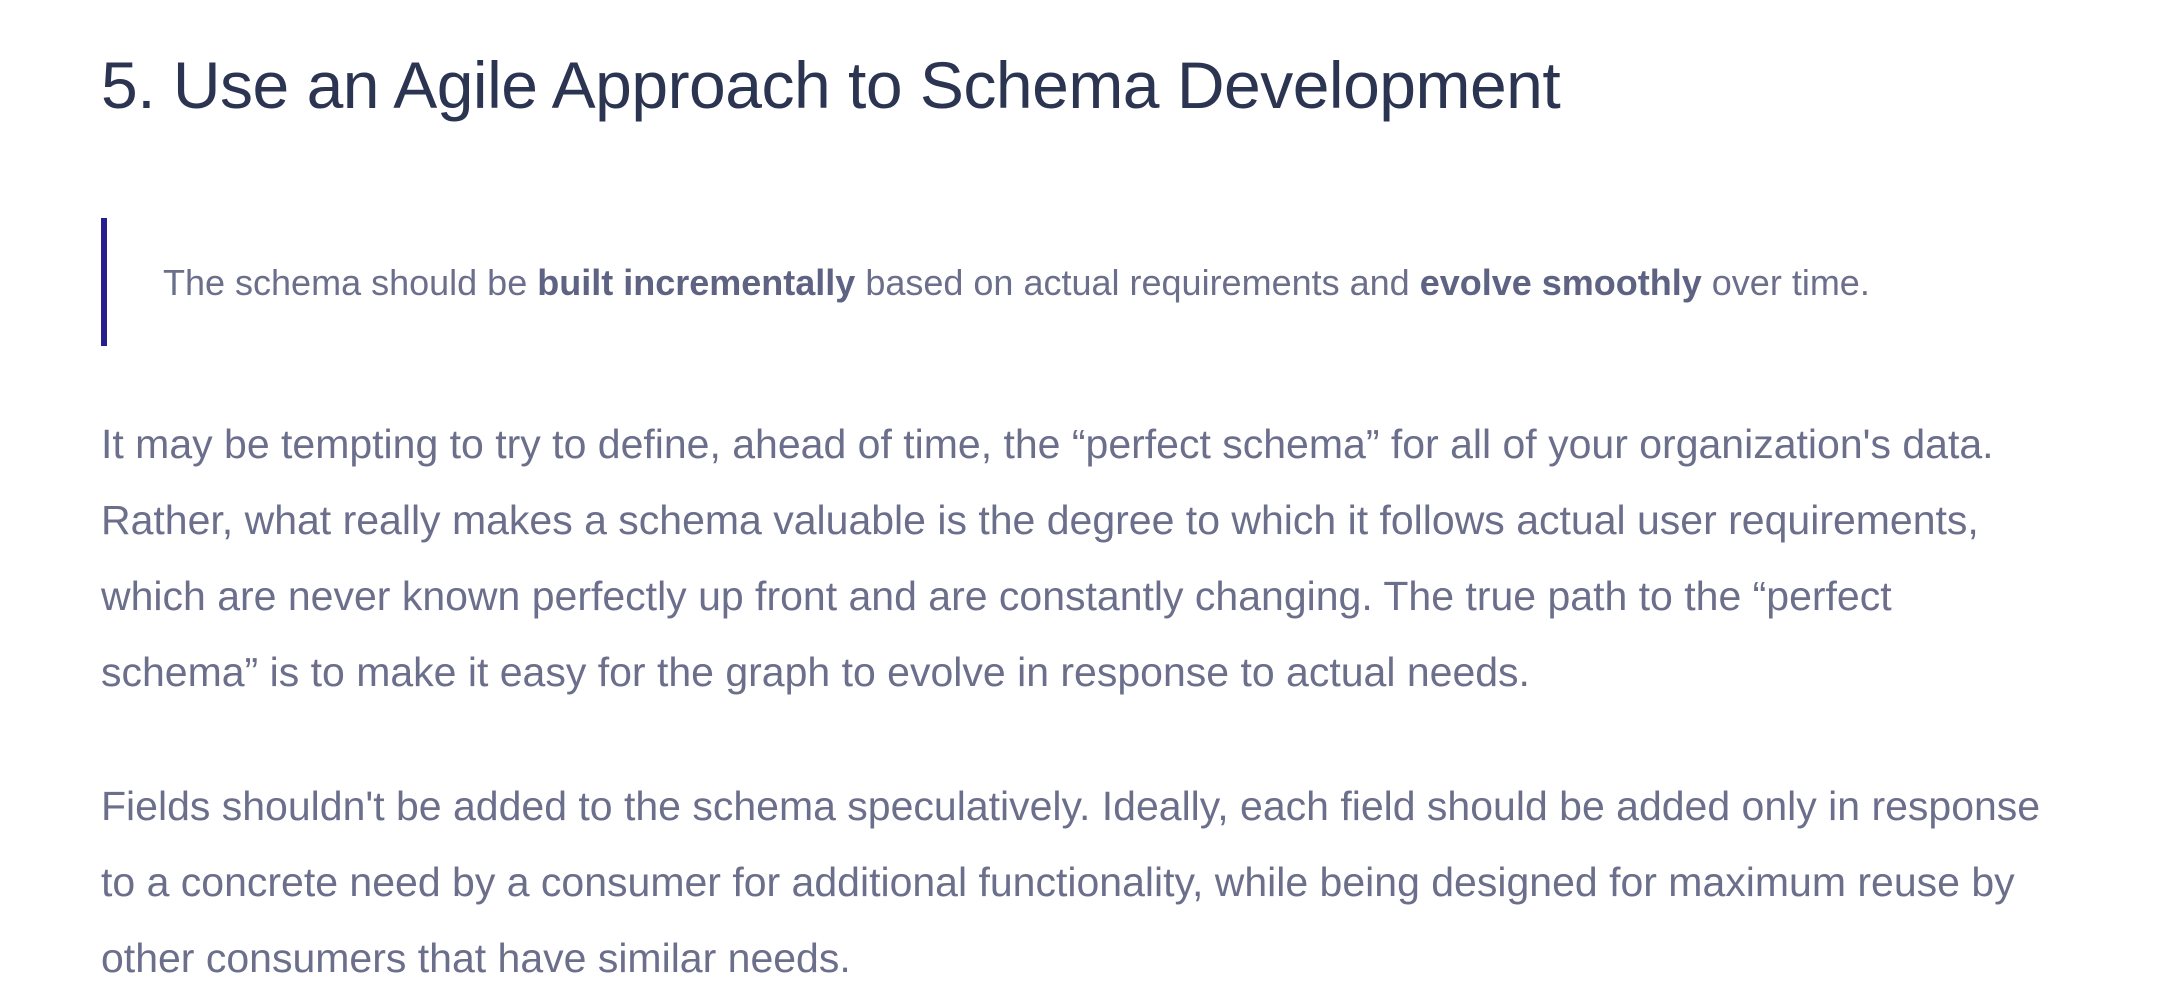 Image resolution: width=2162 pixels, height=996 pixels. Describe the element at coordinates (476, 958) in the screenshot. I see `paragraph-line: other consumers that have similar needs.` at that location.